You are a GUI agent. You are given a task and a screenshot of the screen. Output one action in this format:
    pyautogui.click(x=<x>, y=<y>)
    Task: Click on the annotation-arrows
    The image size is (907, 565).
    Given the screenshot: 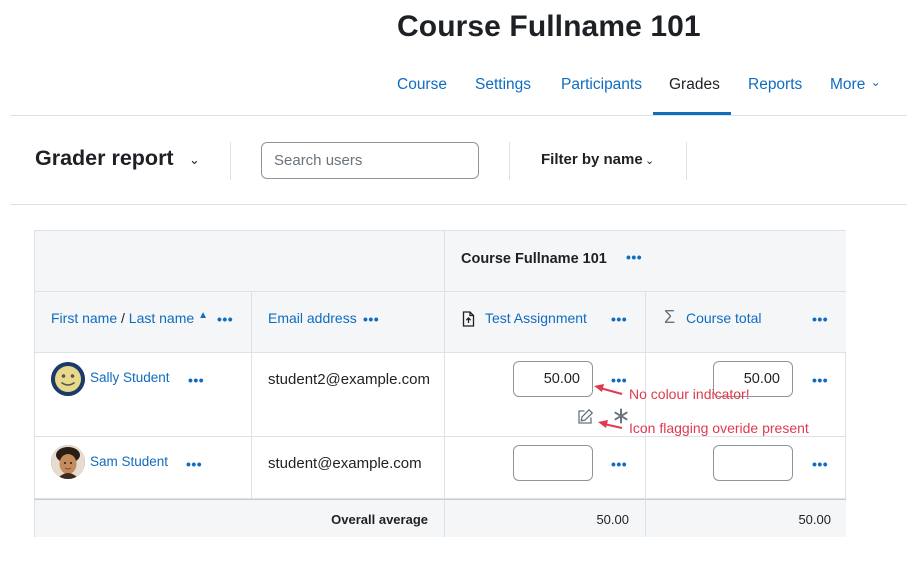 What is the action you would take?
    pyautogui.click(x=608, y=406)
    